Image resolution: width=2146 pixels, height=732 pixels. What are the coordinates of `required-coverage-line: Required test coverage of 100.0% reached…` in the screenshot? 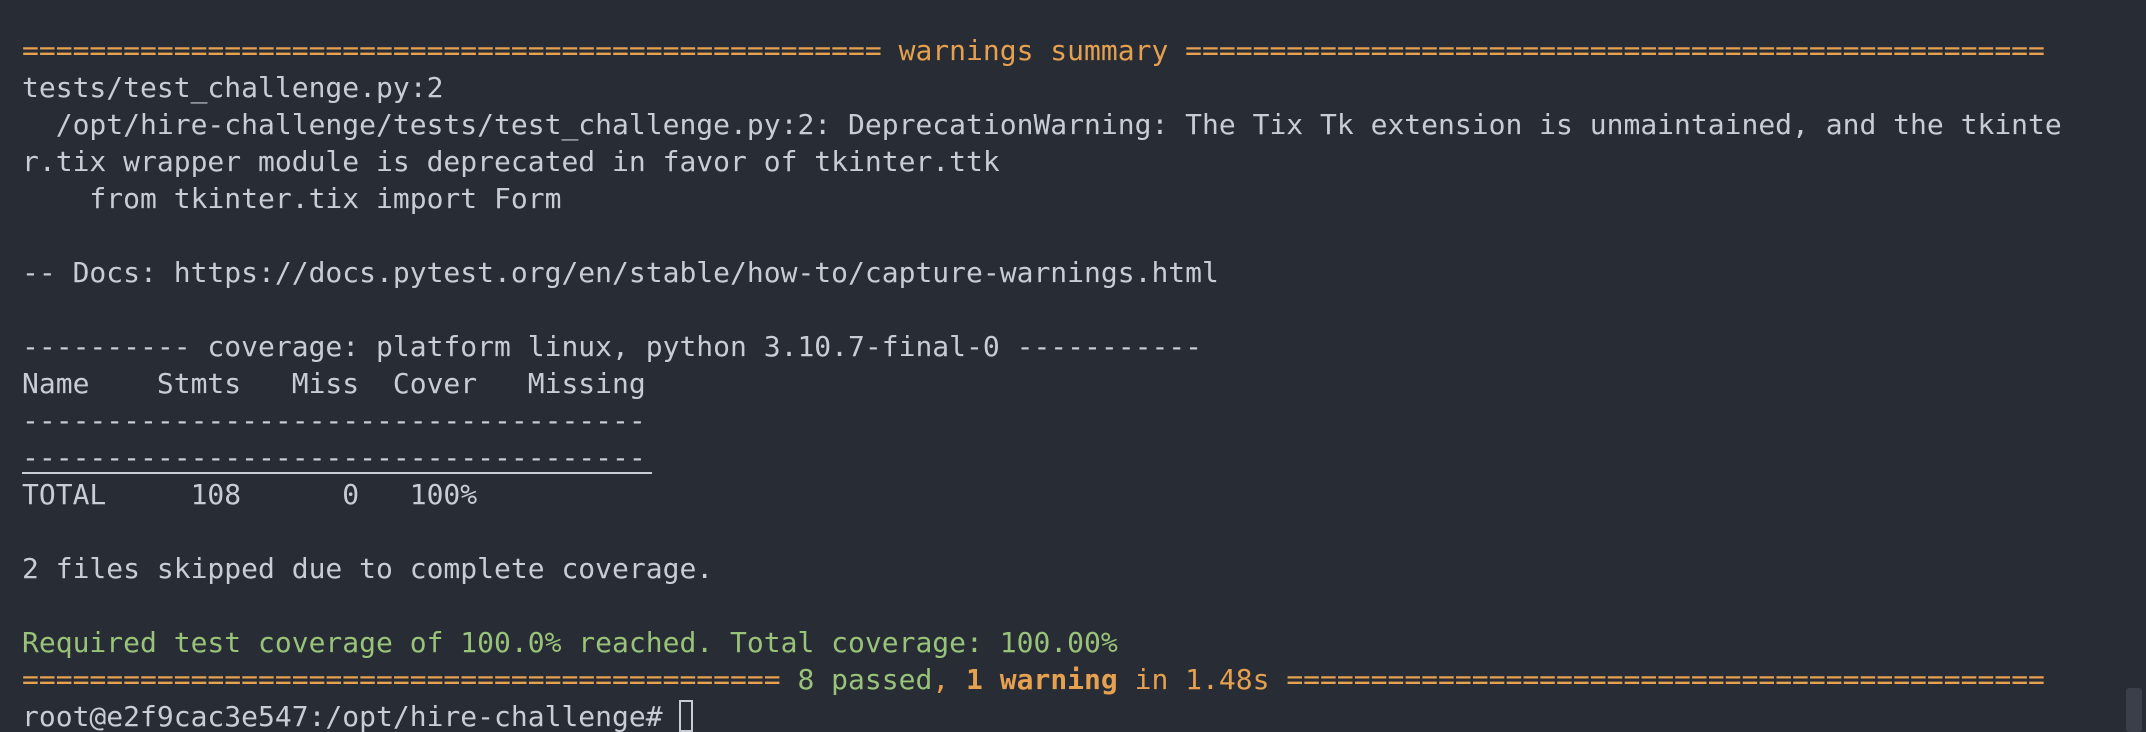 It's located at (570, 642).